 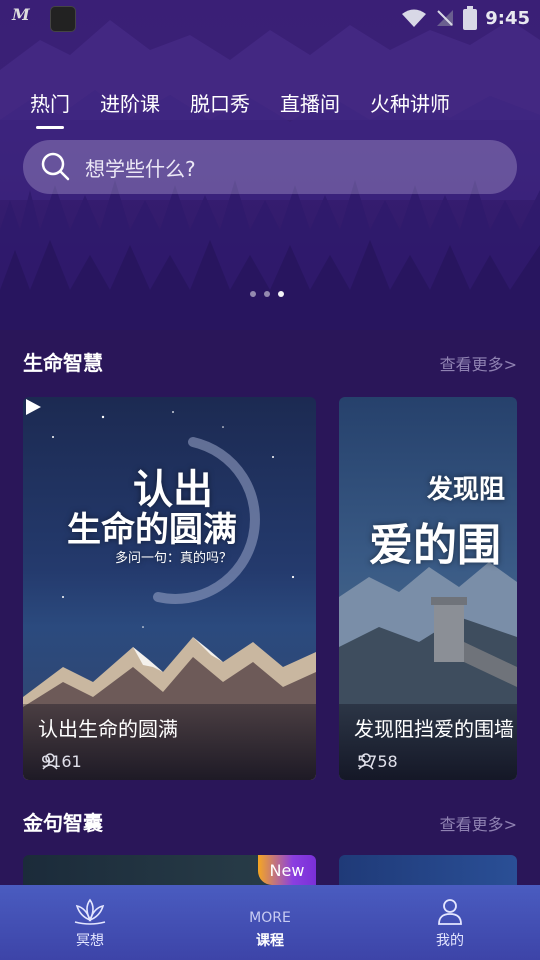 I want to click on signal-icon, so click(x=445, y=18).